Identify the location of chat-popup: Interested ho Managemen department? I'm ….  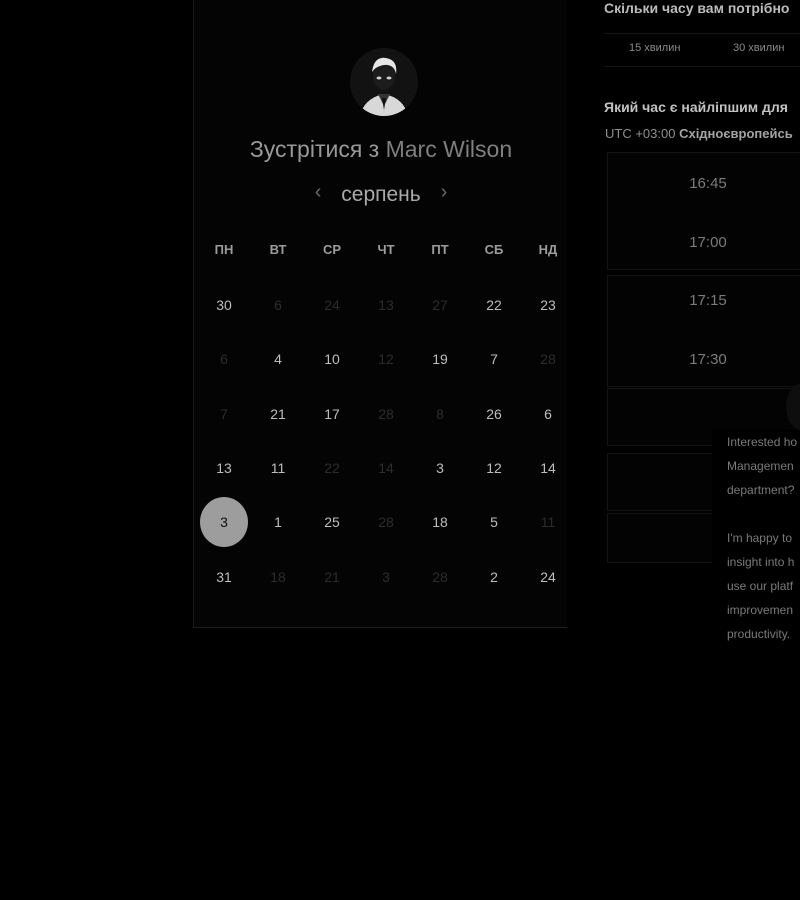
(756, 545).